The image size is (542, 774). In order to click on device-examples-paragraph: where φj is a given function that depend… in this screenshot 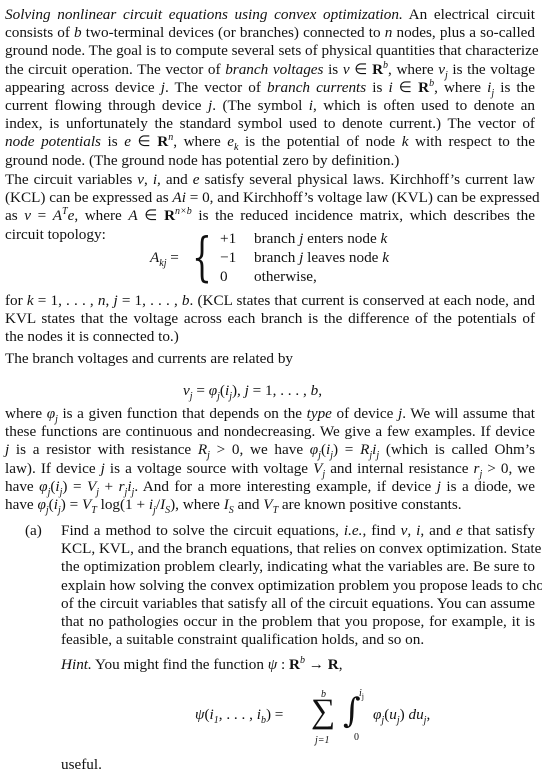, I will do `click(270, 460)`.